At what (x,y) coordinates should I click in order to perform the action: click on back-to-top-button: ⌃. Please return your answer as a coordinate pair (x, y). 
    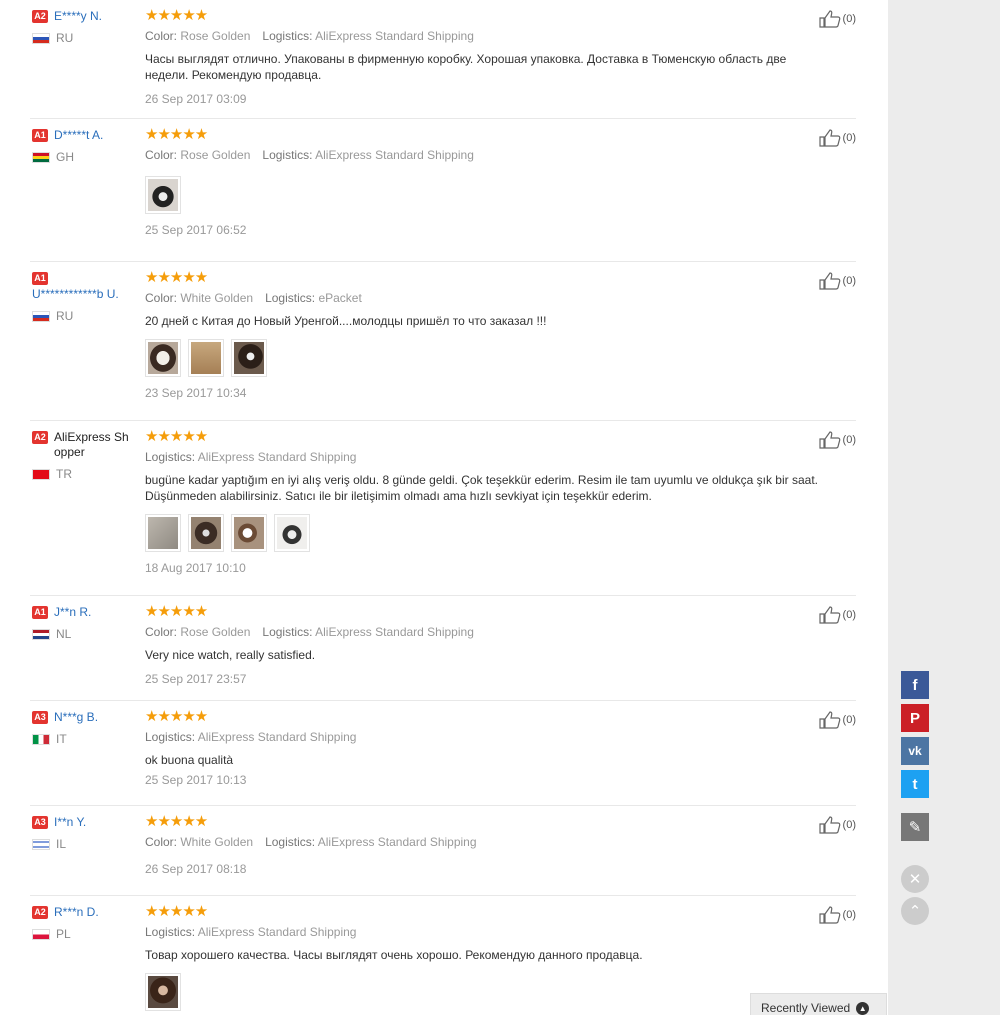
    Looking at the image, I should click on (915, 911).